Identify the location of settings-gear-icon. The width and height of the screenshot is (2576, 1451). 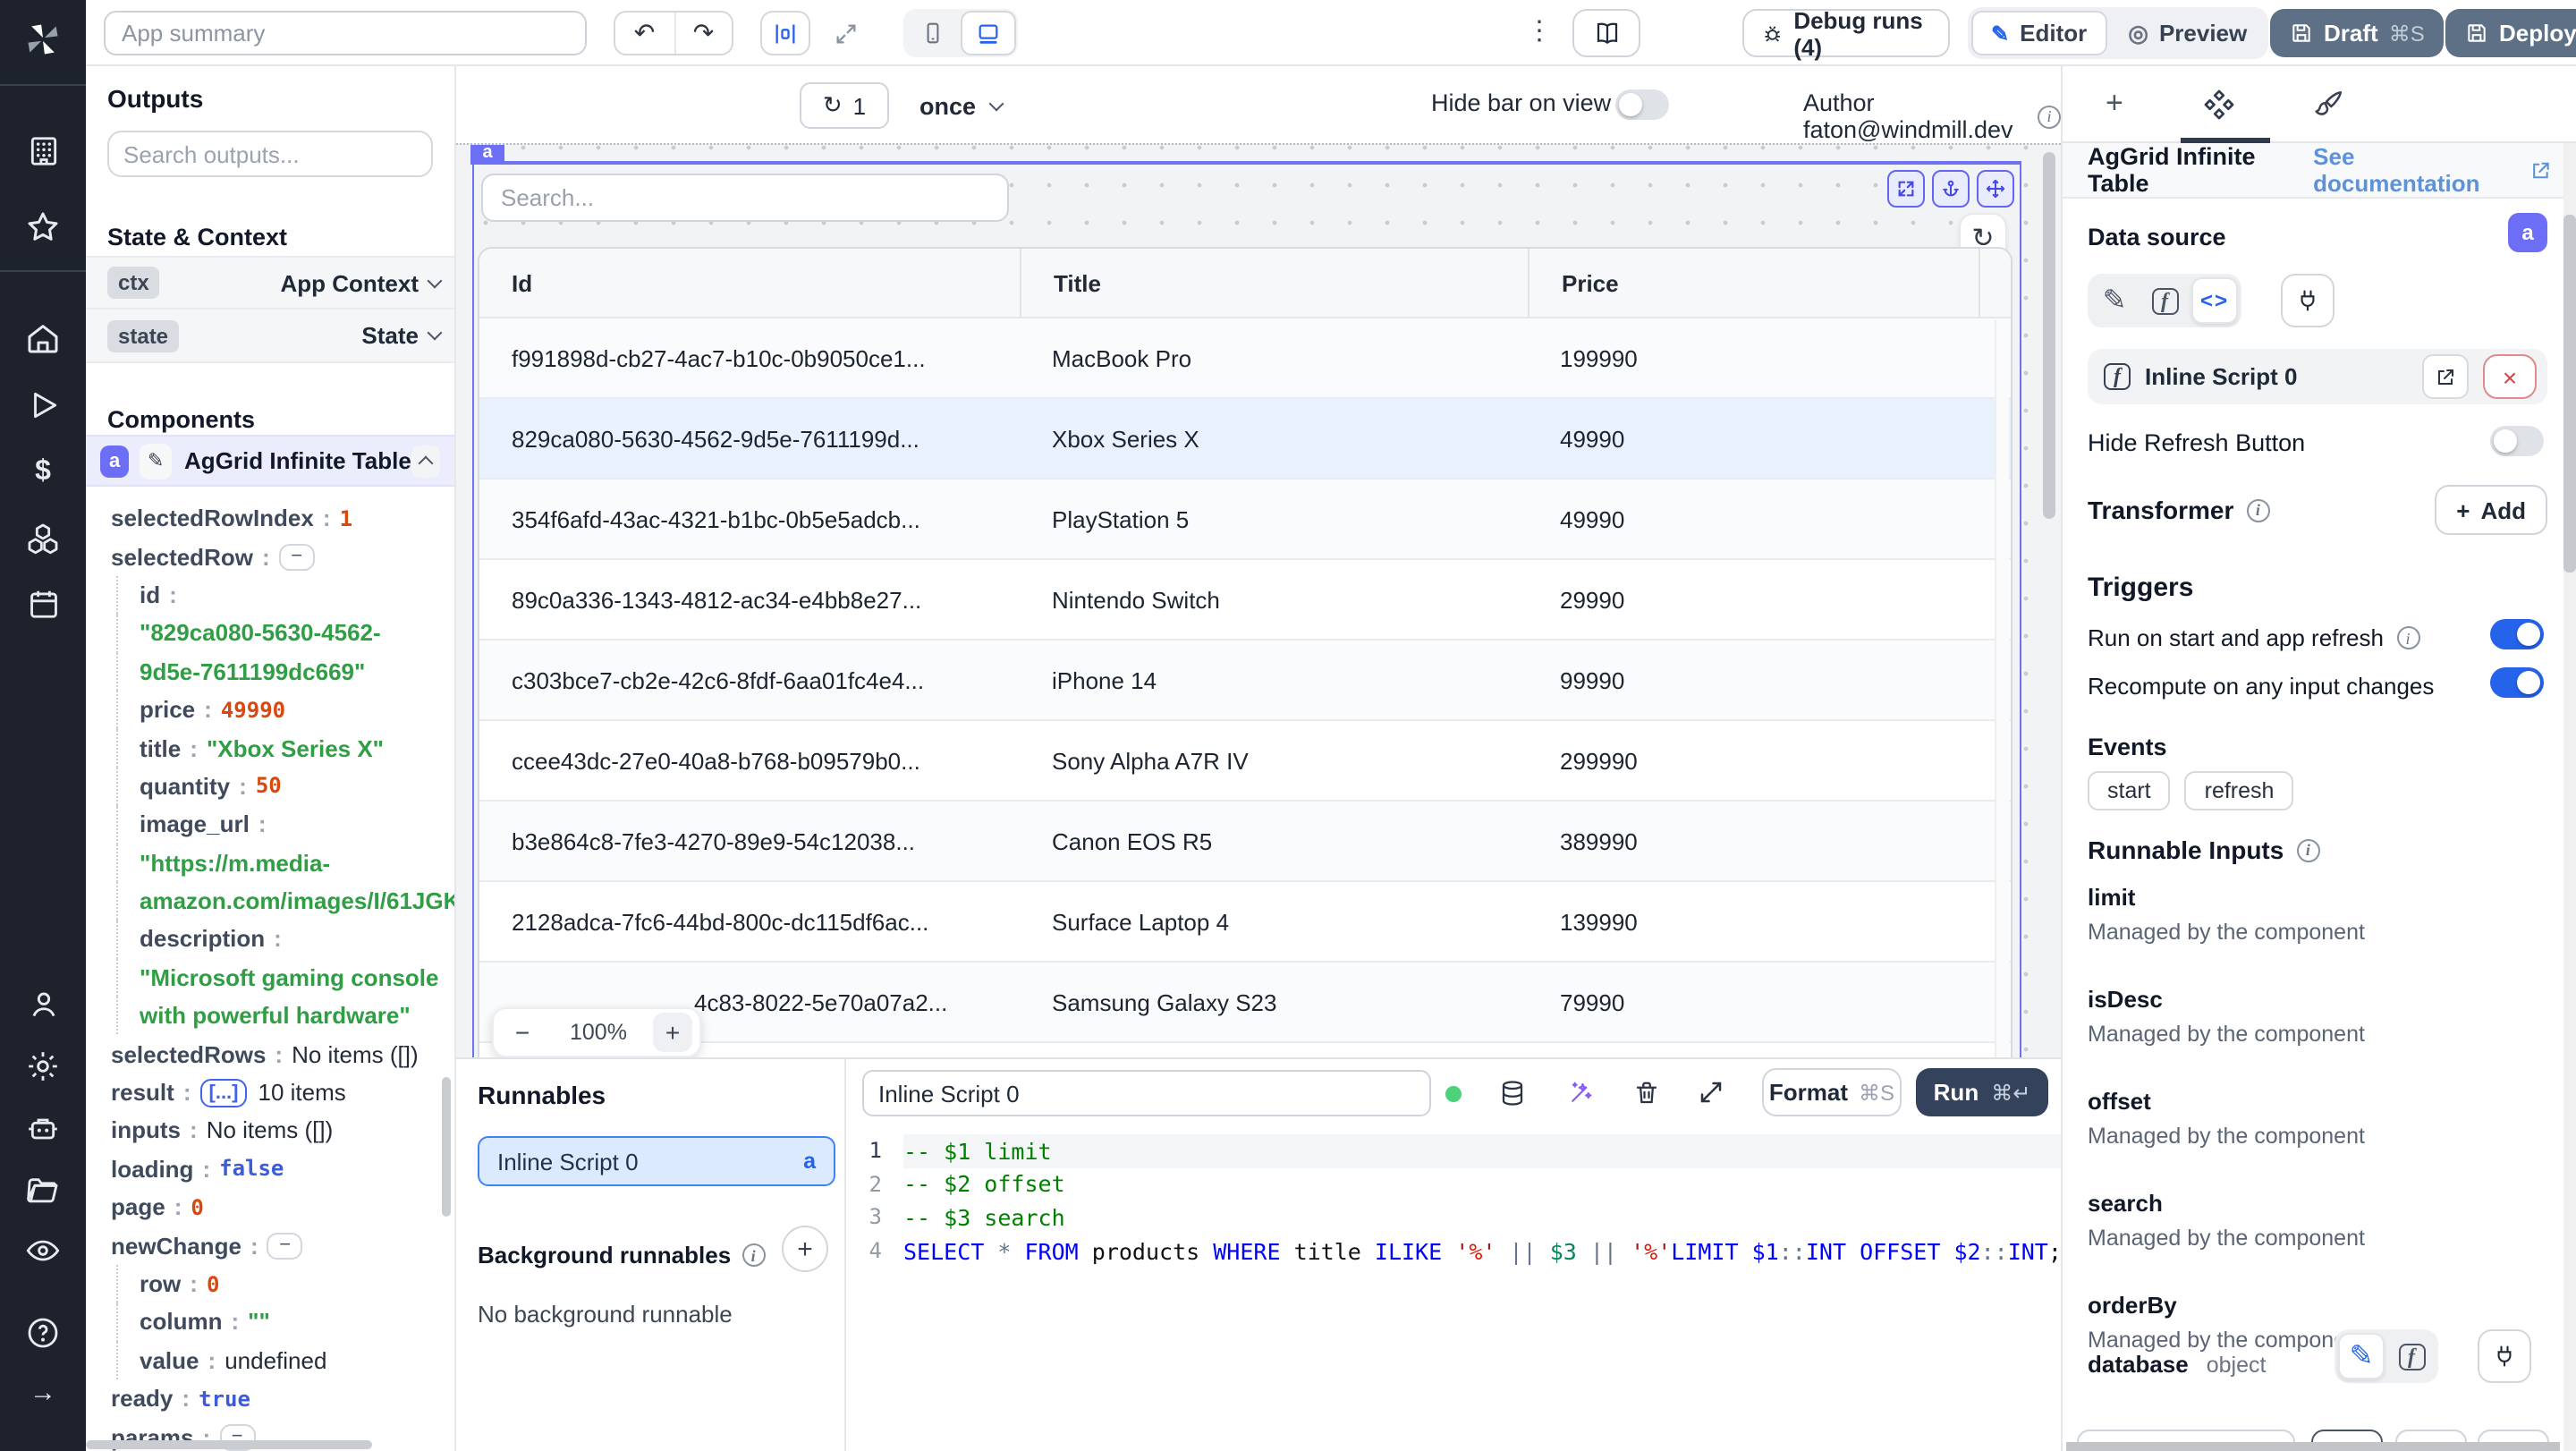
(42, 1066).